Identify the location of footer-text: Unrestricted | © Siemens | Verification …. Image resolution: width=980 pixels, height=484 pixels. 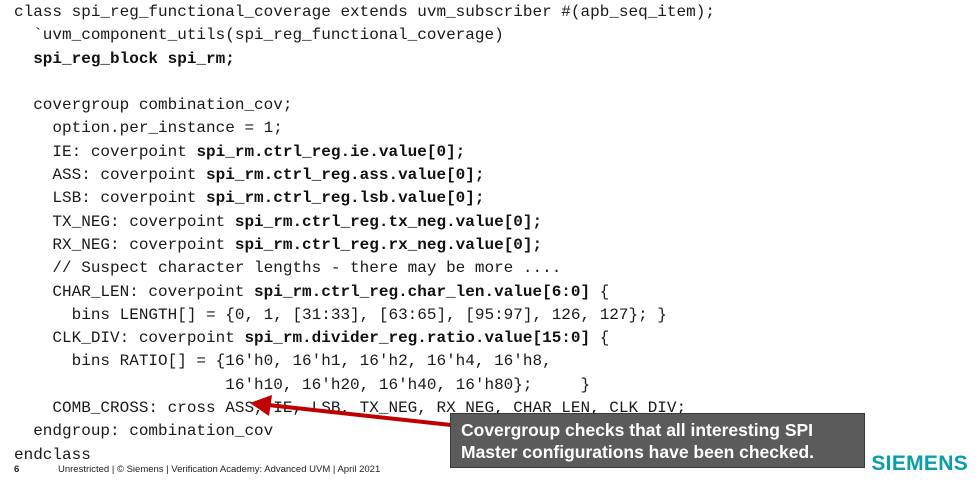
(219, 469).